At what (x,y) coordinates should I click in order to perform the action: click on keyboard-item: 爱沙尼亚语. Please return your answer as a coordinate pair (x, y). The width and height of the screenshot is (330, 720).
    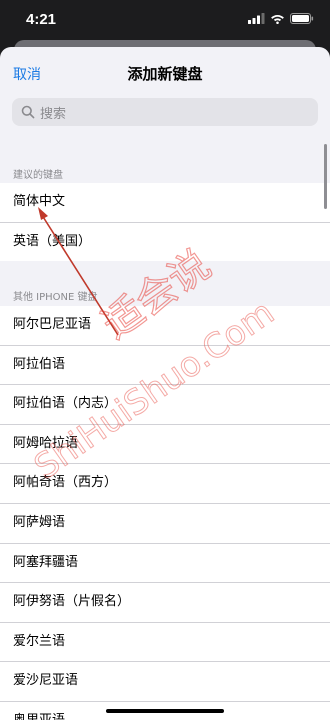
    Looking at the image, I should click on (165, 682).